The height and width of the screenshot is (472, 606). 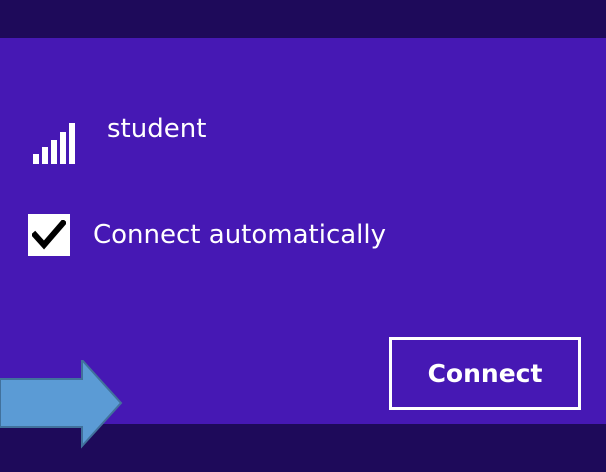 What do you see at coordinates (157, 129) in the screenshot?
I see `network-name: student` at bounding box center [157, 129].